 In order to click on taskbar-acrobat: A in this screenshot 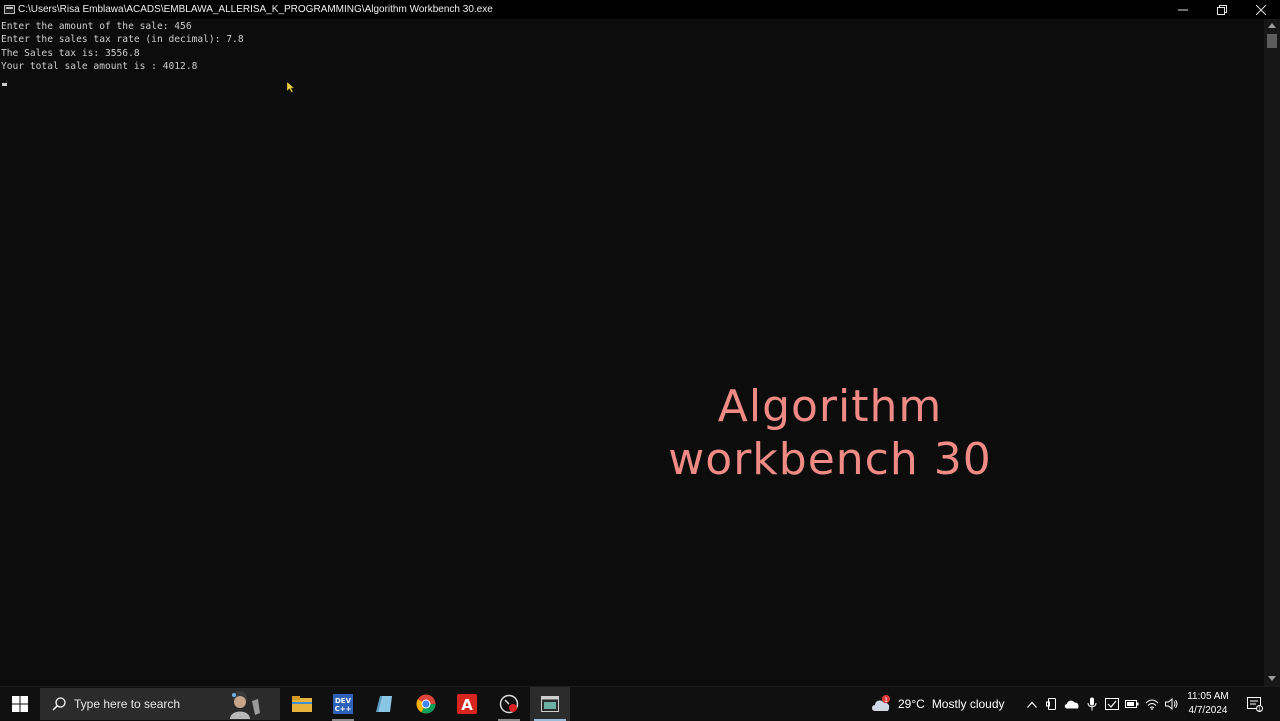, I will do `click(467, 704)`.